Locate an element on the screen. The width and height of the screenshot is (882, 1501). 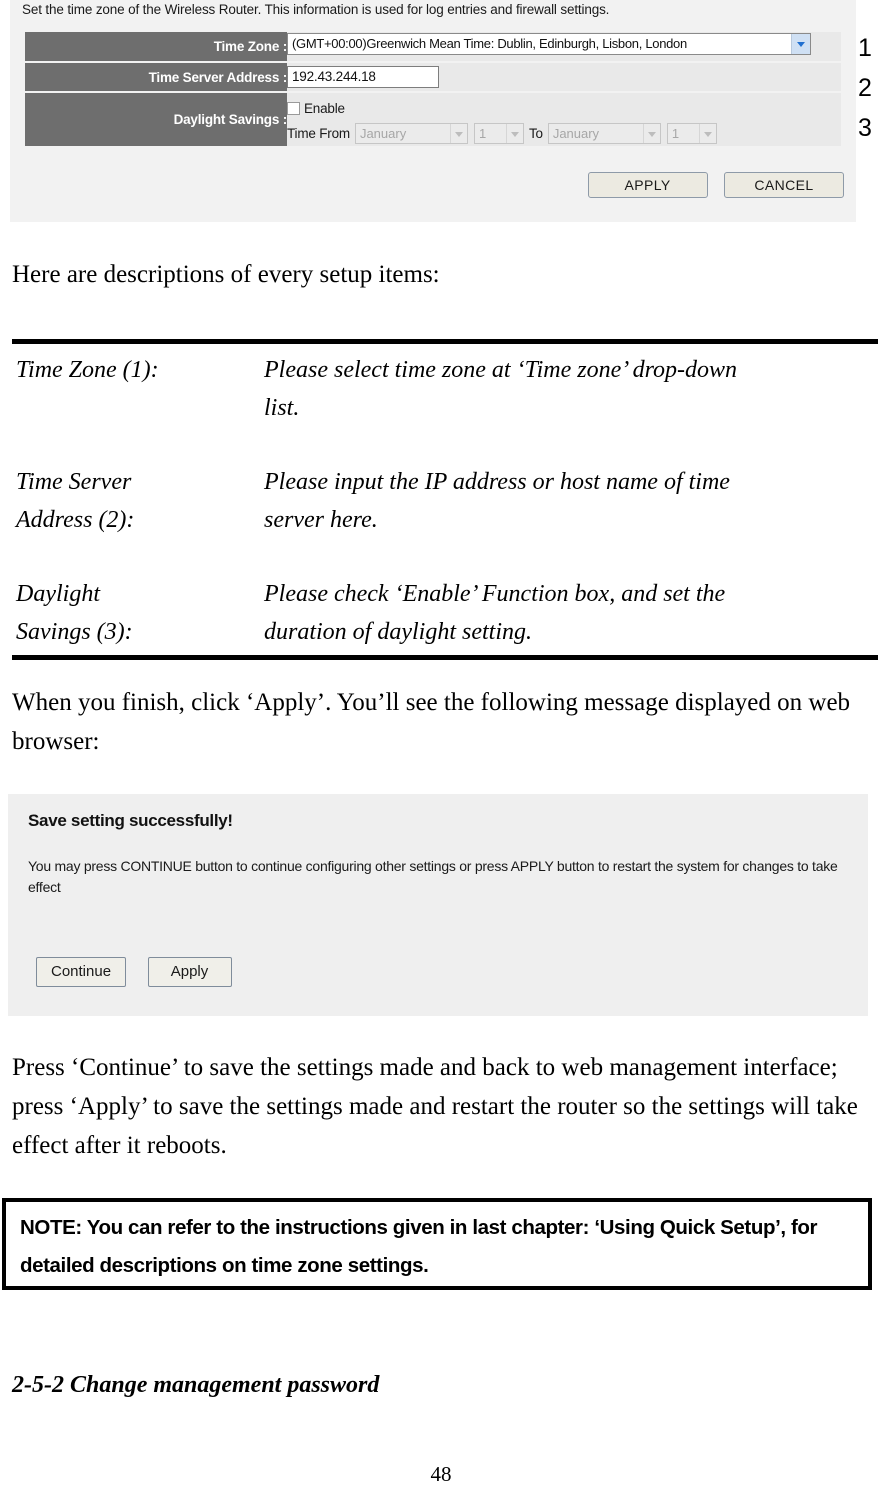
callout-number-3: 3 is located at coordinates (865, 128).